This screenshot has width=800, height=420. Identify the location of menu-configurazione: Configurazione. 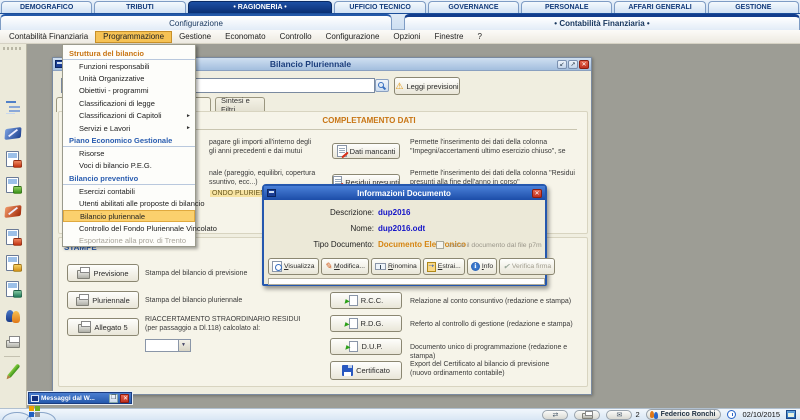
(353, 37).